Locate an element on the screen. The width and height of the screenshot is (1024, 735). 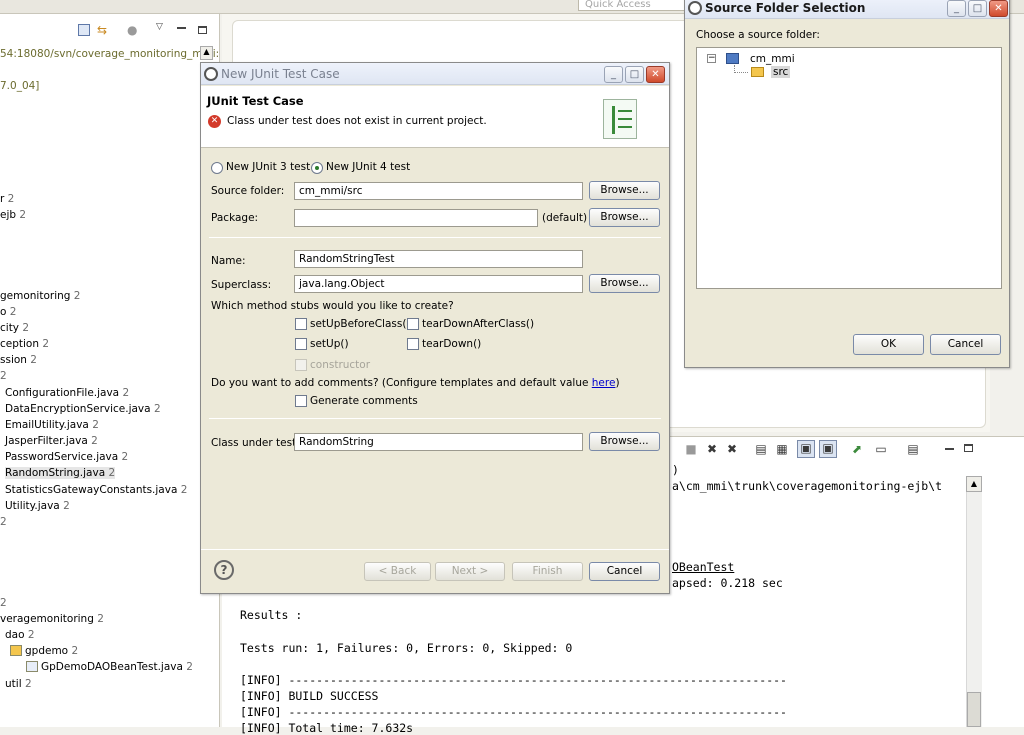
setupbeforeclass-checkbox is located at coordinates (301, 324).